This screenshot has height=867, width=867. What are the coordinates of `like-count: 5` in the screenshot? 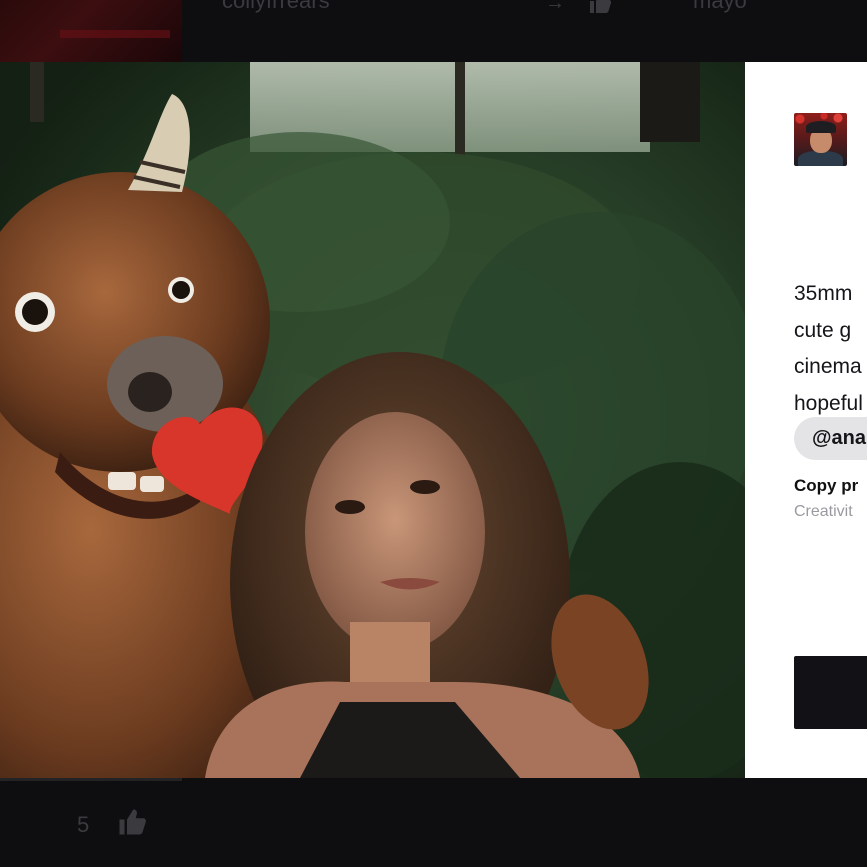 It's located at (83, 824).